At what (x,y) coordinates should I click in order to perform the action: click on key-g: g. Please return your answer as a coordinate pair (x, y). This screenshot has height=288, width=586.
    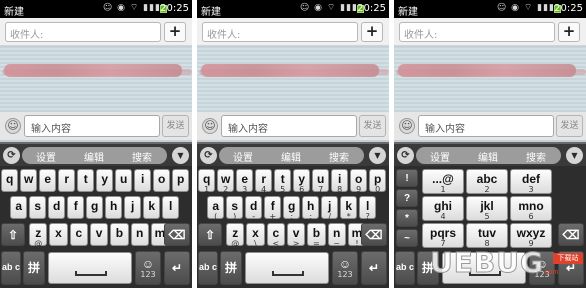
    Looking at the image, I should click on (95, 207).